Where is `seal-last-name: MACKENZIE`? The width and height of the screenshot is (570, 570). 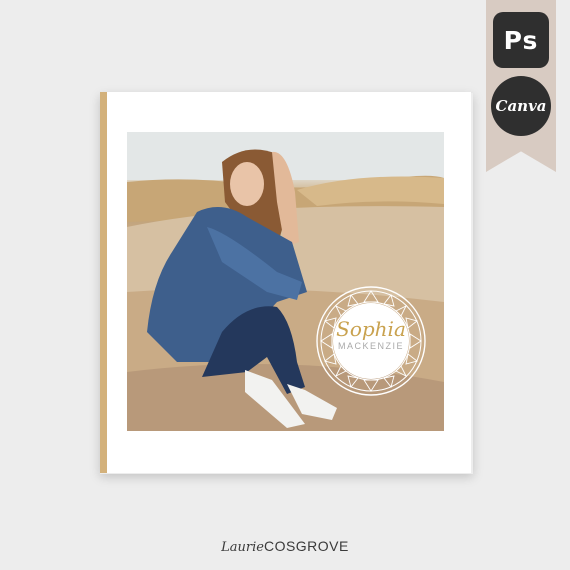
seal-last-name: MACKENZIE is located at coordinates (370, 346).